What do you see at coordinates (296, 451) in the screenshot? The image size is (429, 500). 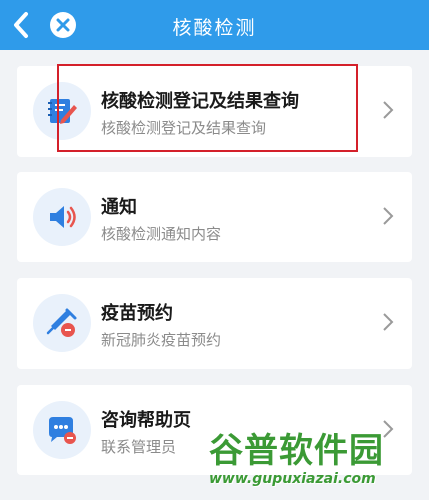 I see `watermark-logo-text: 谷普软件园` at bounding box center [296, 451].